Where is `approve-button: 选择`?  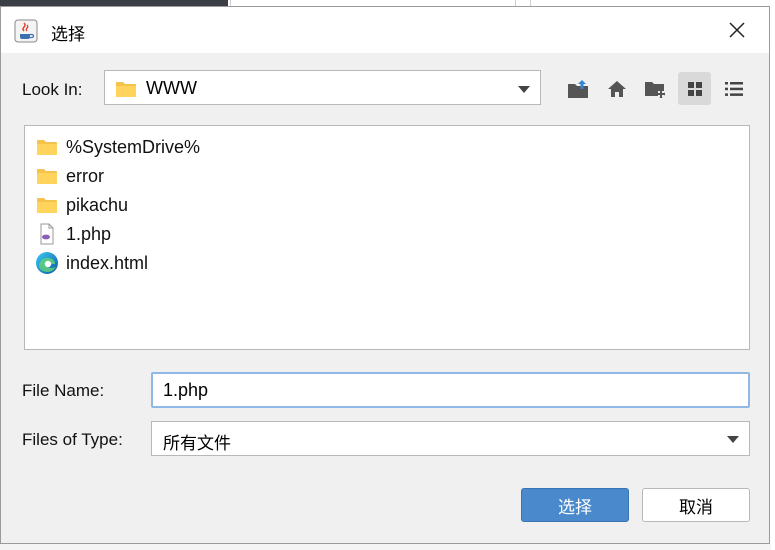
approve-button: 选择 is located at coordinates (575, 505).